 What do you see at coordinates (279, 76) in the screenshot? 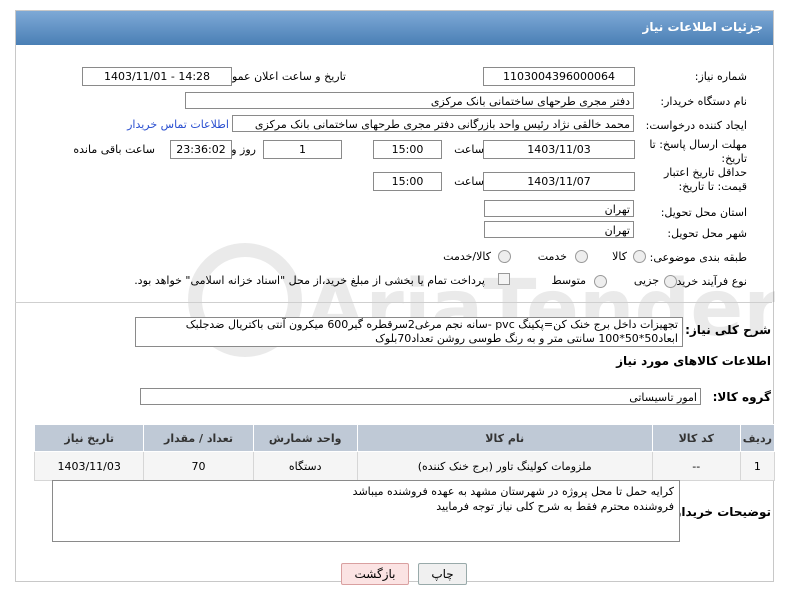
I see `announce-label: تاریخ و ساعت اعلان عمومی:` at bounding box center [279, 76].